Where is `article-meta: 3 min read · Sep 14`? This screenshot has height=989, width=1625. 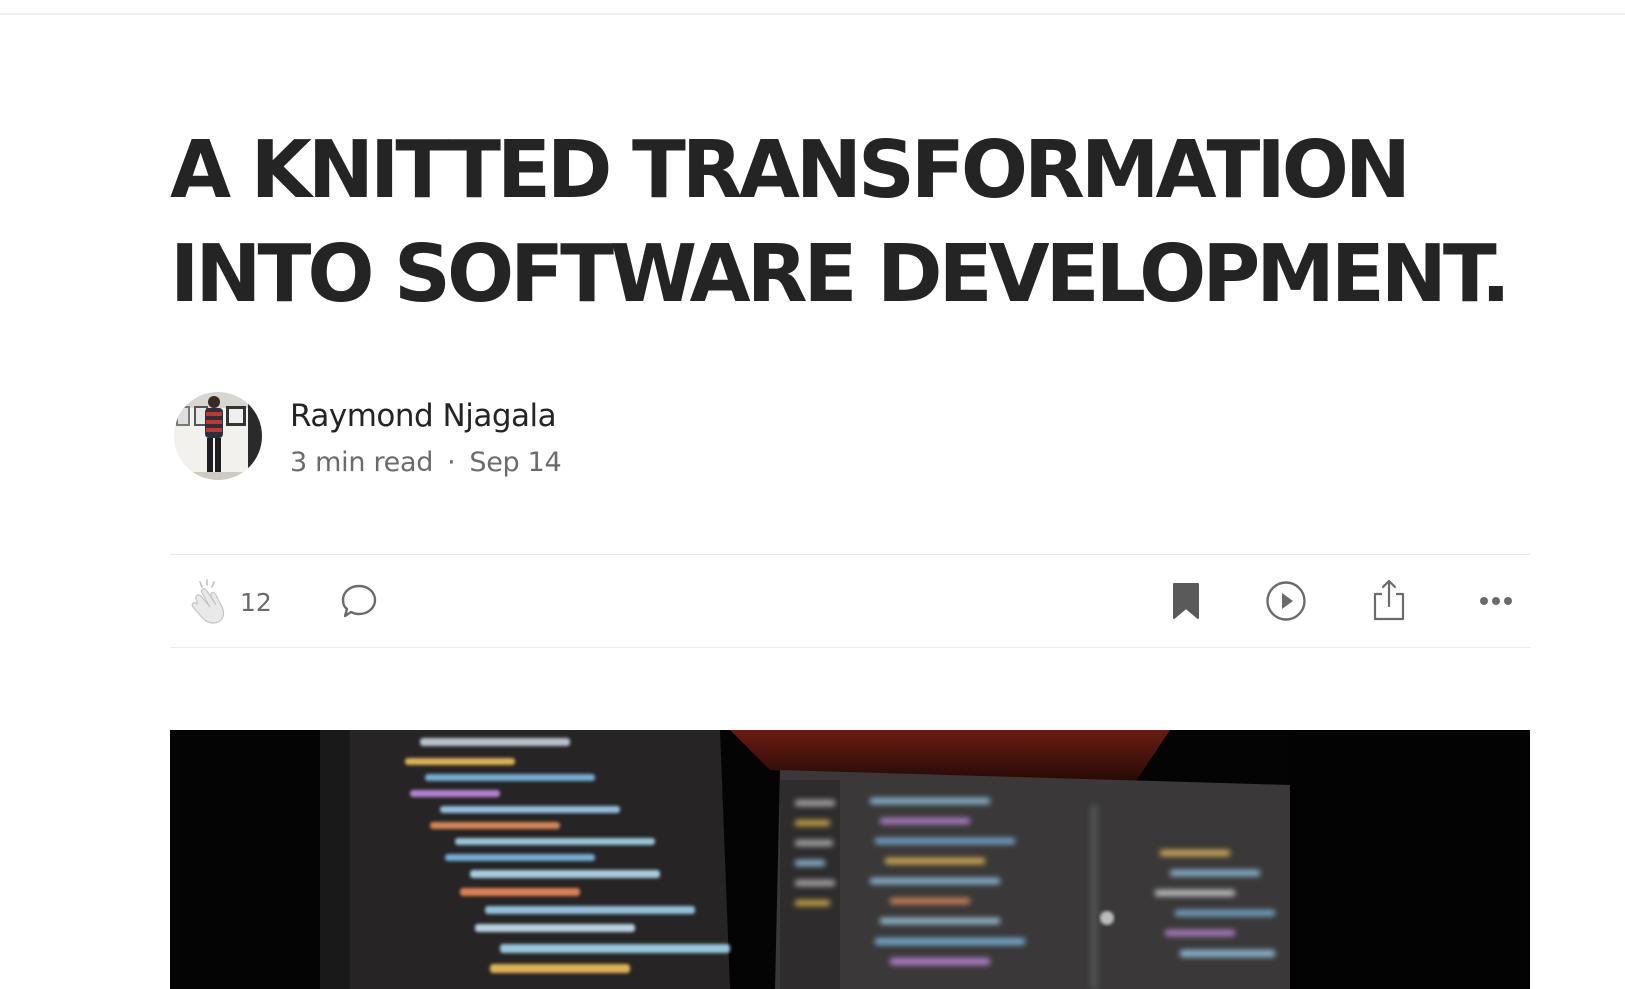 article-meta: 3 min read · Sep 14 is located at coordinates (426, 462).